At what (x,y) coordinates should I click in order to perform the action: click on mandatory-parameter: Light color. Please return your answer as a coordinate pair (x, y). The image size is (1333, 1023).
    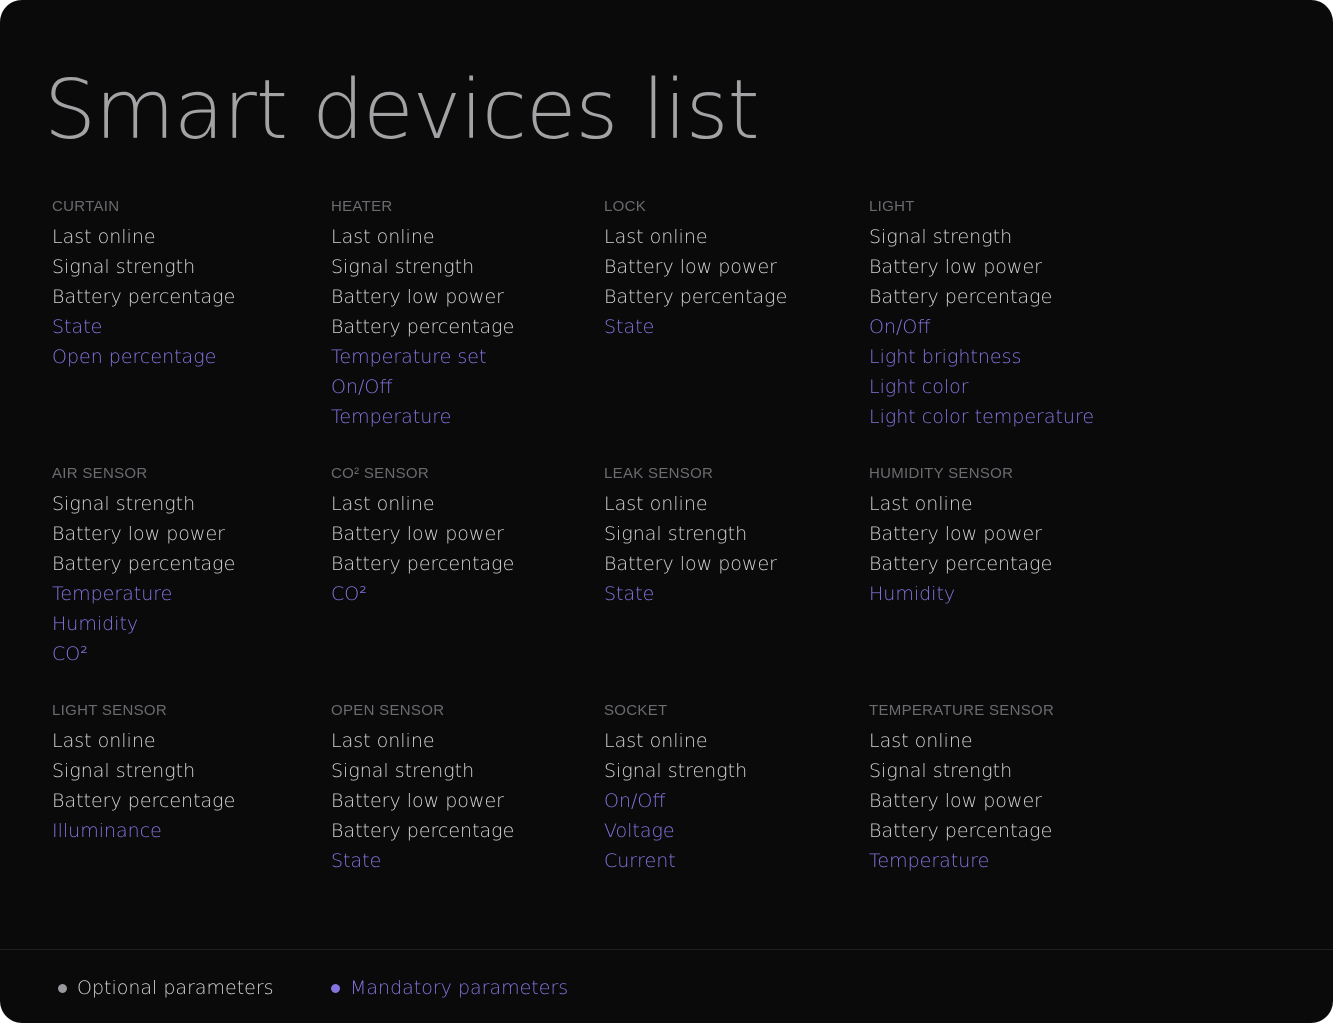
    Looking at the image, I should click on (919, 387).